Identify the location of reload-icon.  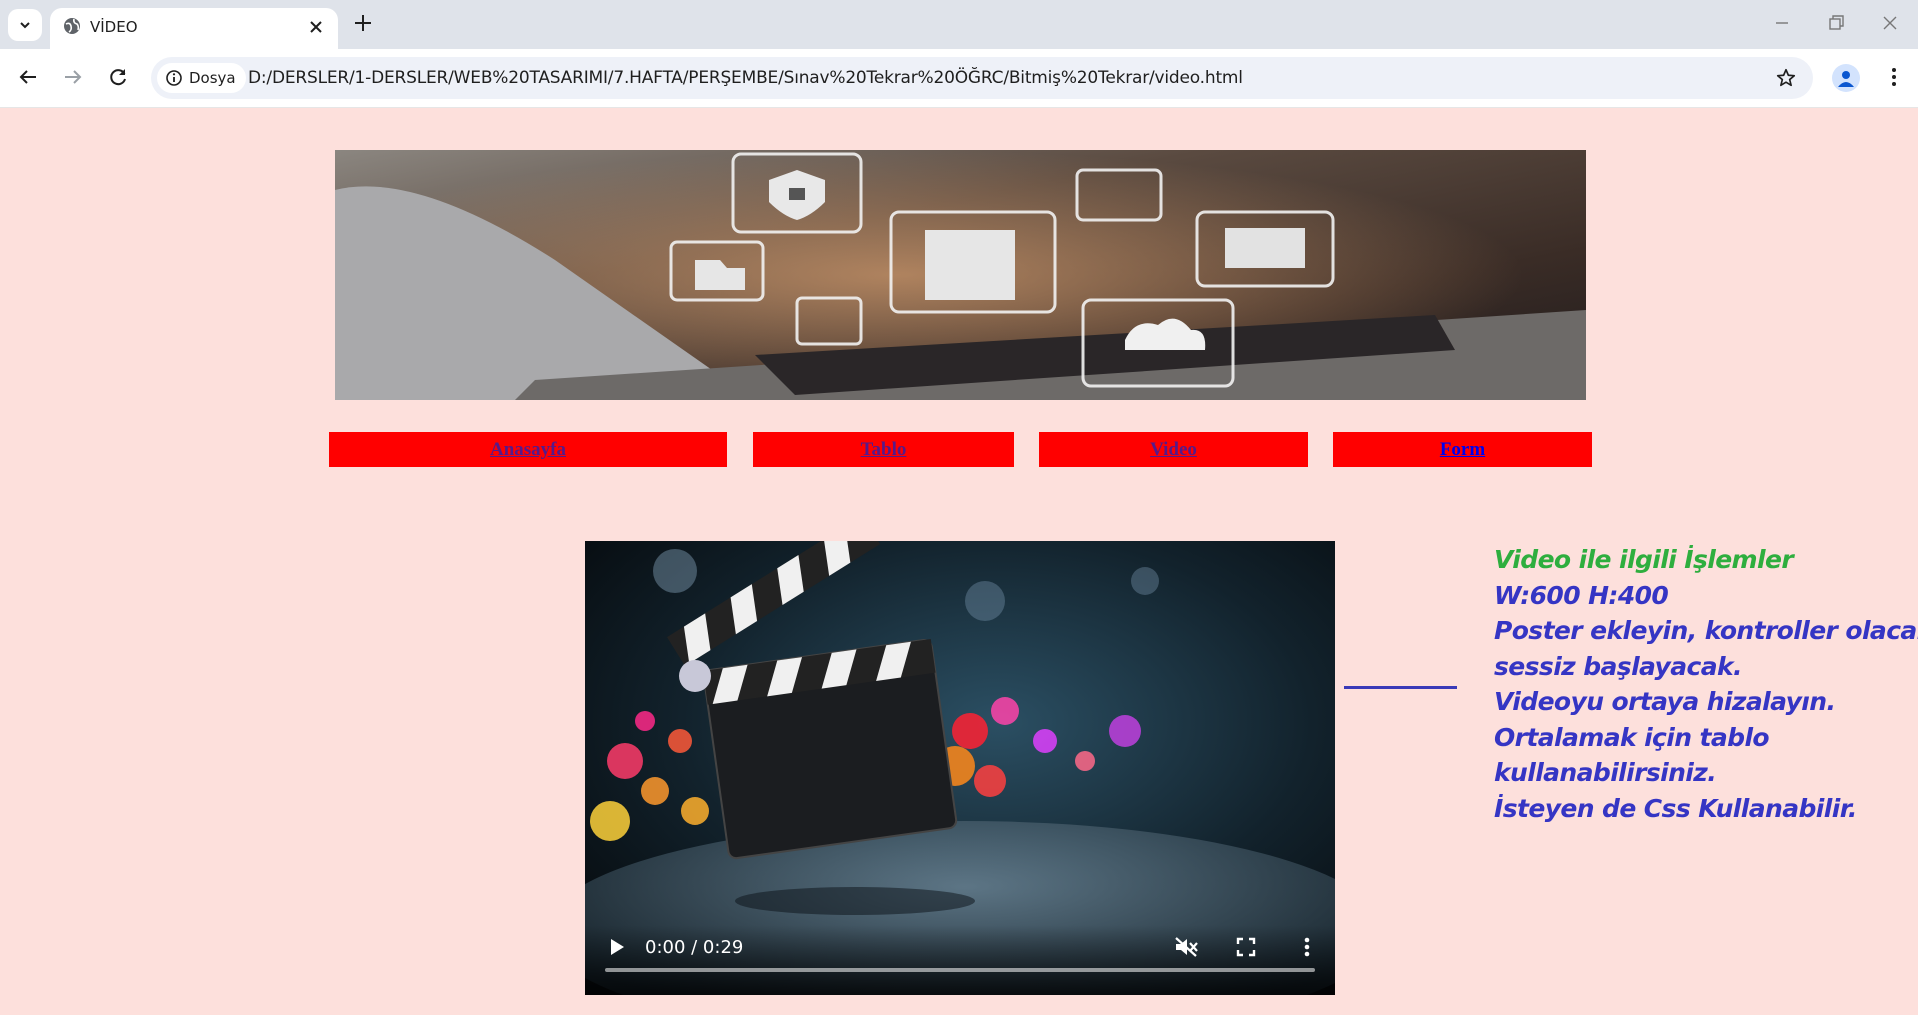
(118, 77).